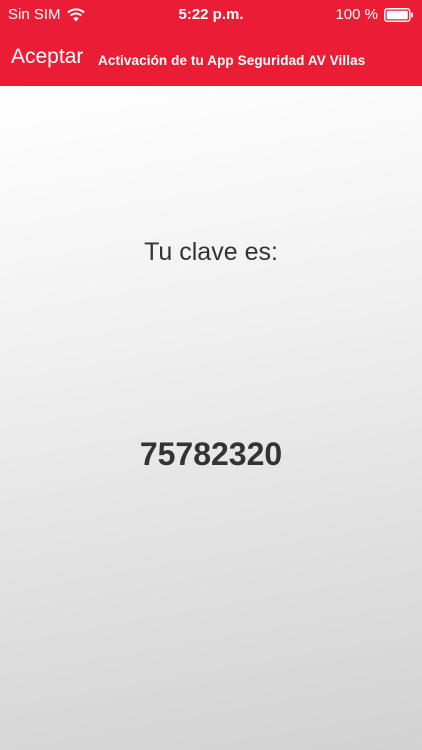  What do you see at coordinates (211, 252) in the screenshot?
I see `key-prompt-label: Tu clave es:` at bounding box center [211, 252].